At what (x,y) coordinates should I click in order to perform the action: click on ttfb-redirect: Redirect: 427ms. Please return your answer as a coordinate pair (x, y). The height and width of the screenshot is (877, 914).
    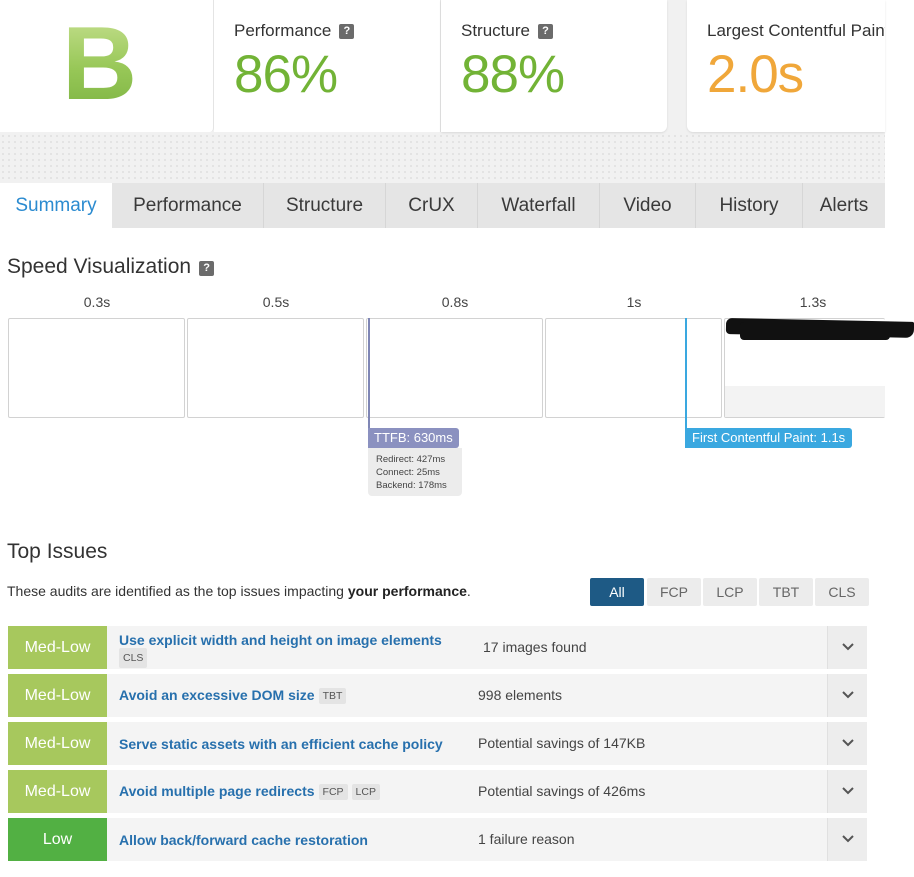
    Looking at the image, I should click on (411, 459).